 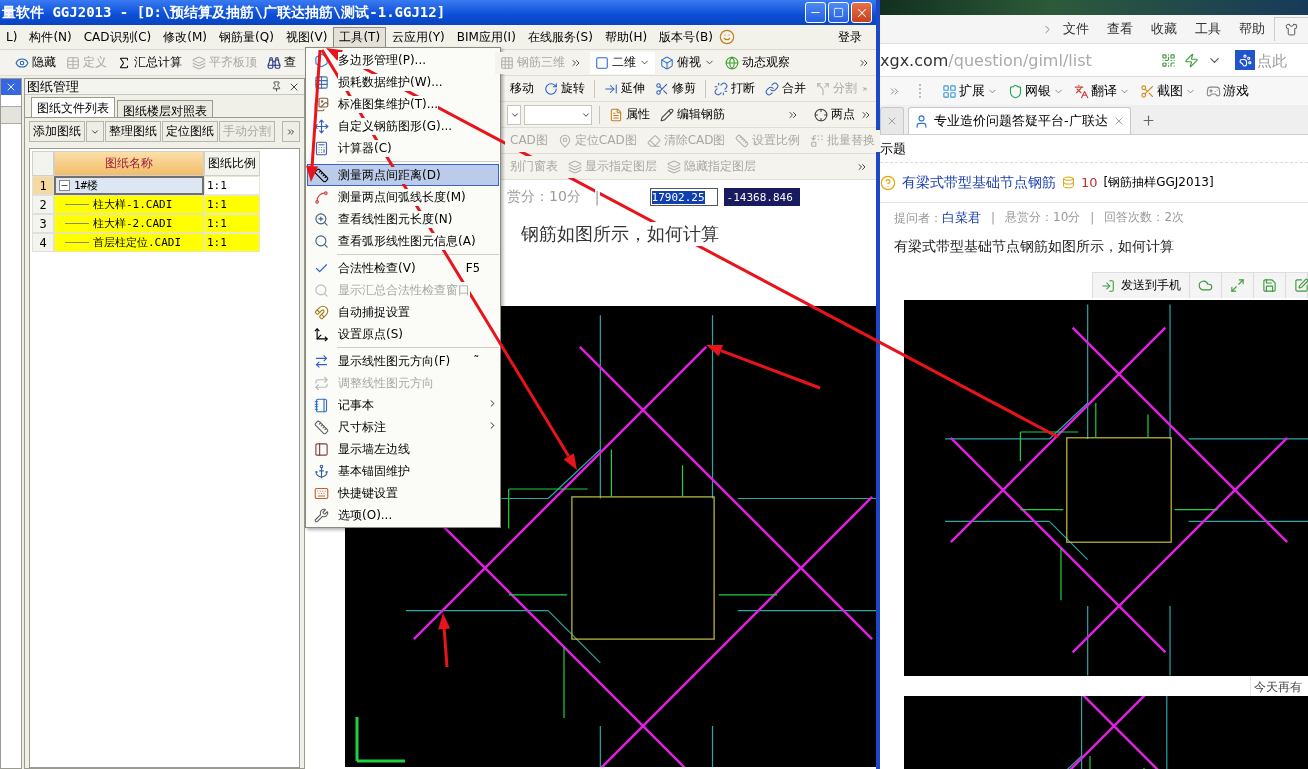 I want to click on x-coordinate-field: 17902.25, so click(x=683, y=197).